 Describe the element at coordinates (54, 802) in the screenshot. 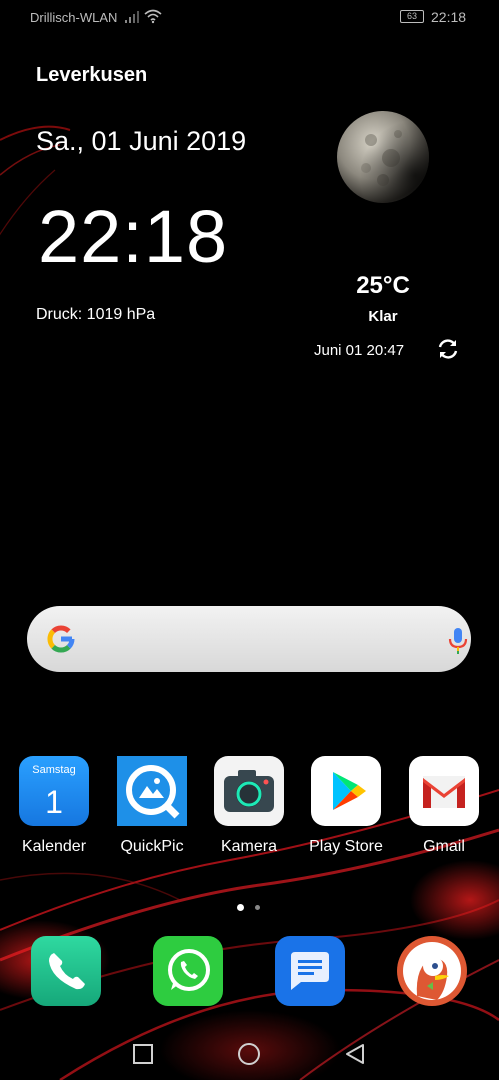

I see `calendar-day-number: 1` at that location.